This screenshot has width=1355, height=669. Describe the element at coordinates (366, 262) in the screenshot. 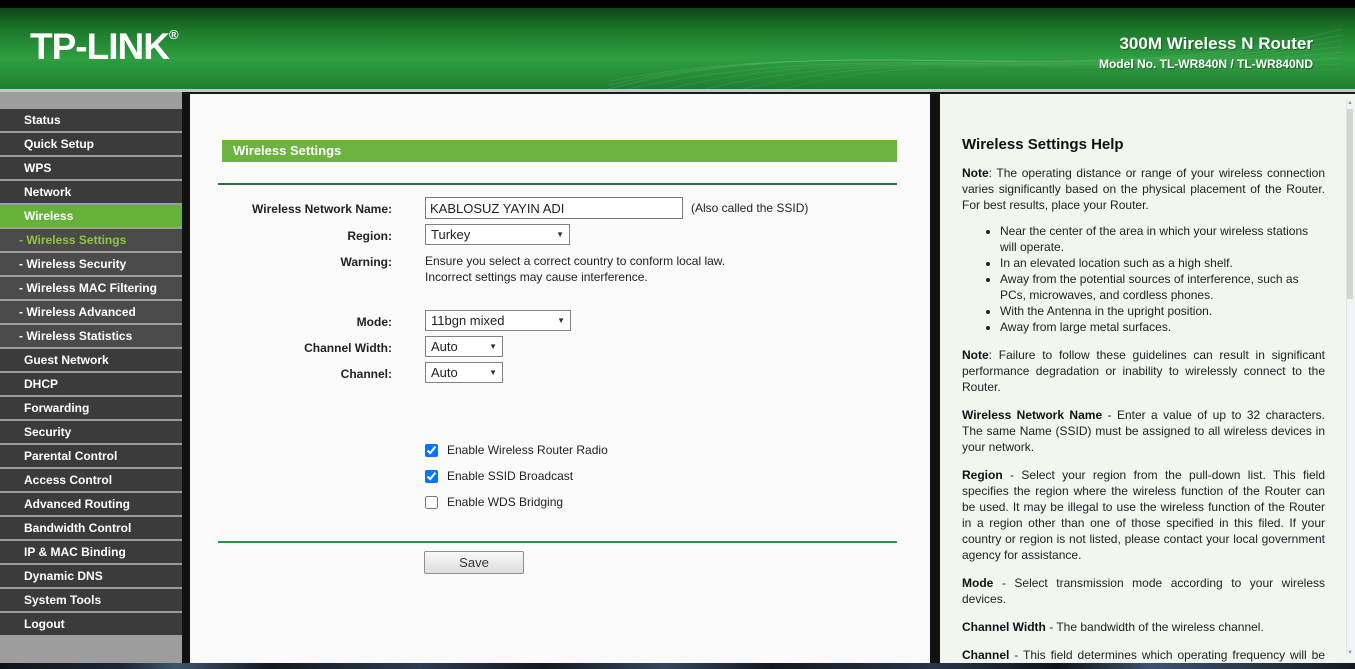

I see `warning-label: Warning:` at that location.